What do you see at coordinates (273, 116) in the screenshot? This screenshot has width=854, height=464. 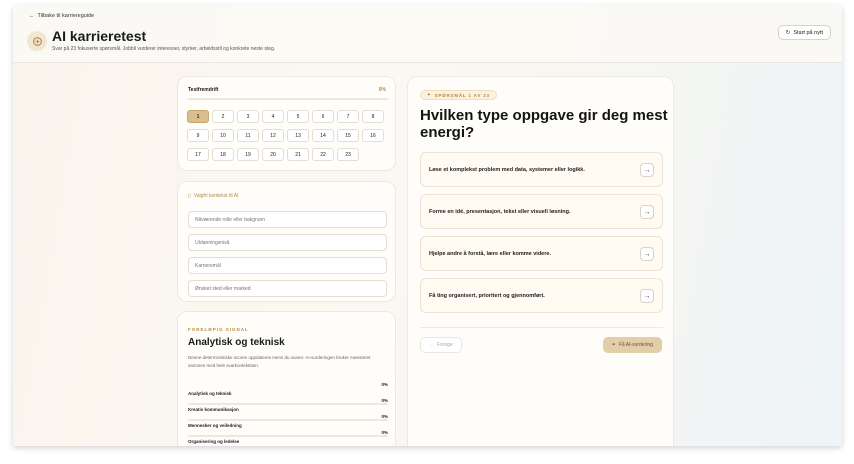 I see `question-number-button: 4` at bounding box center [273, 116].